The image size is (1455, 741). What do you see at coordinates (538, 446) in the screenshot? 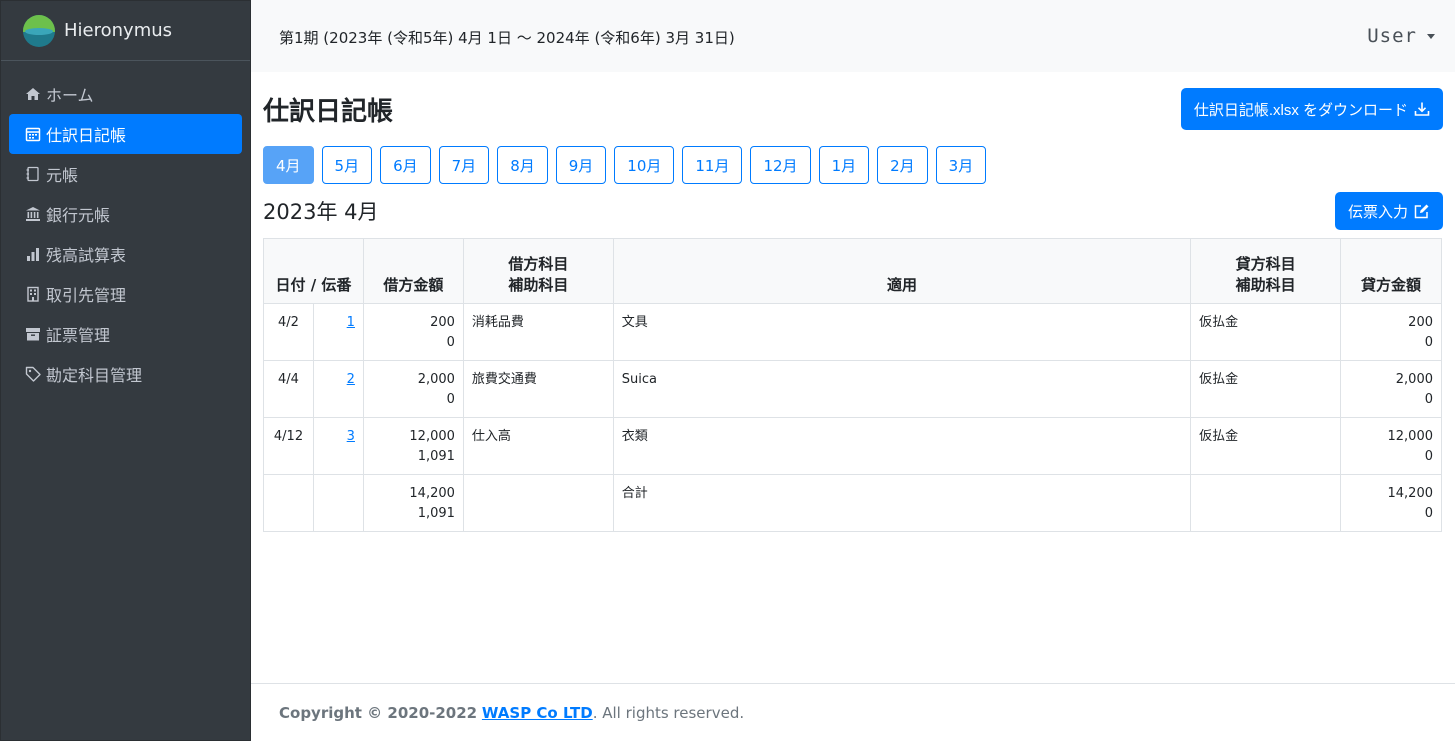
I see `cell-debit-account: 仕入高` at bounding box center [538, 446].